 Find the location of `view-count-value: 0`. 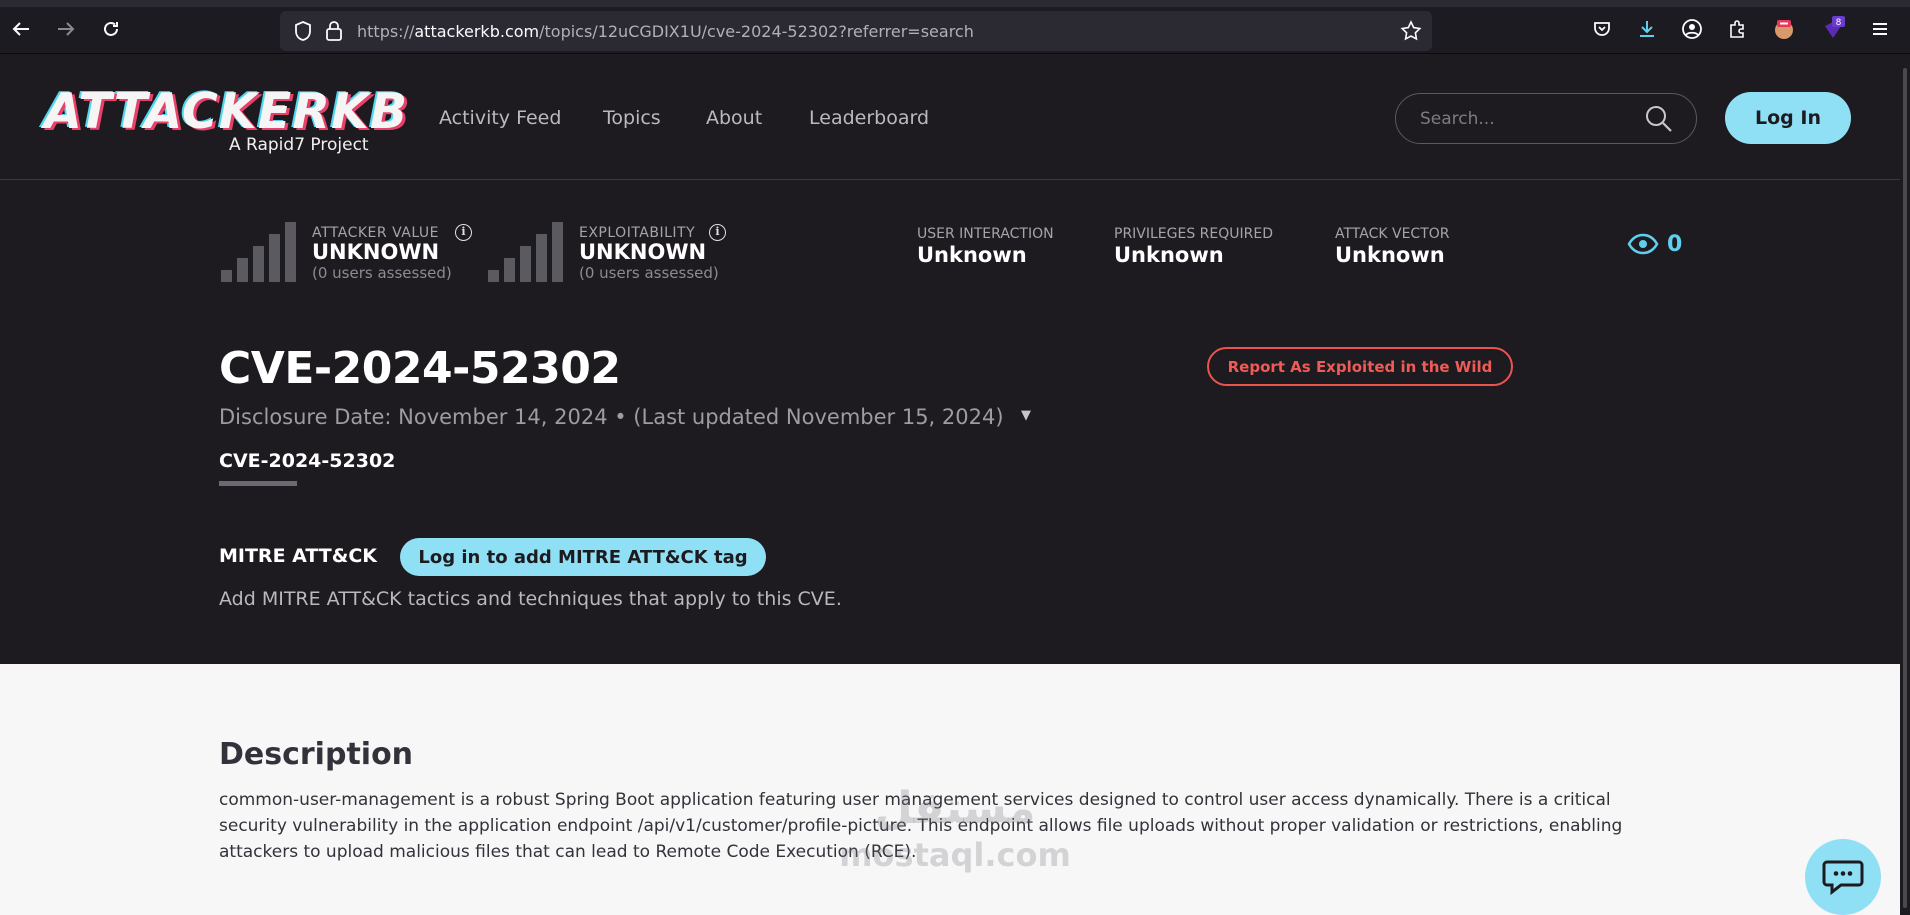

view-count-value: 0 is located at coordinates (1675, 244).